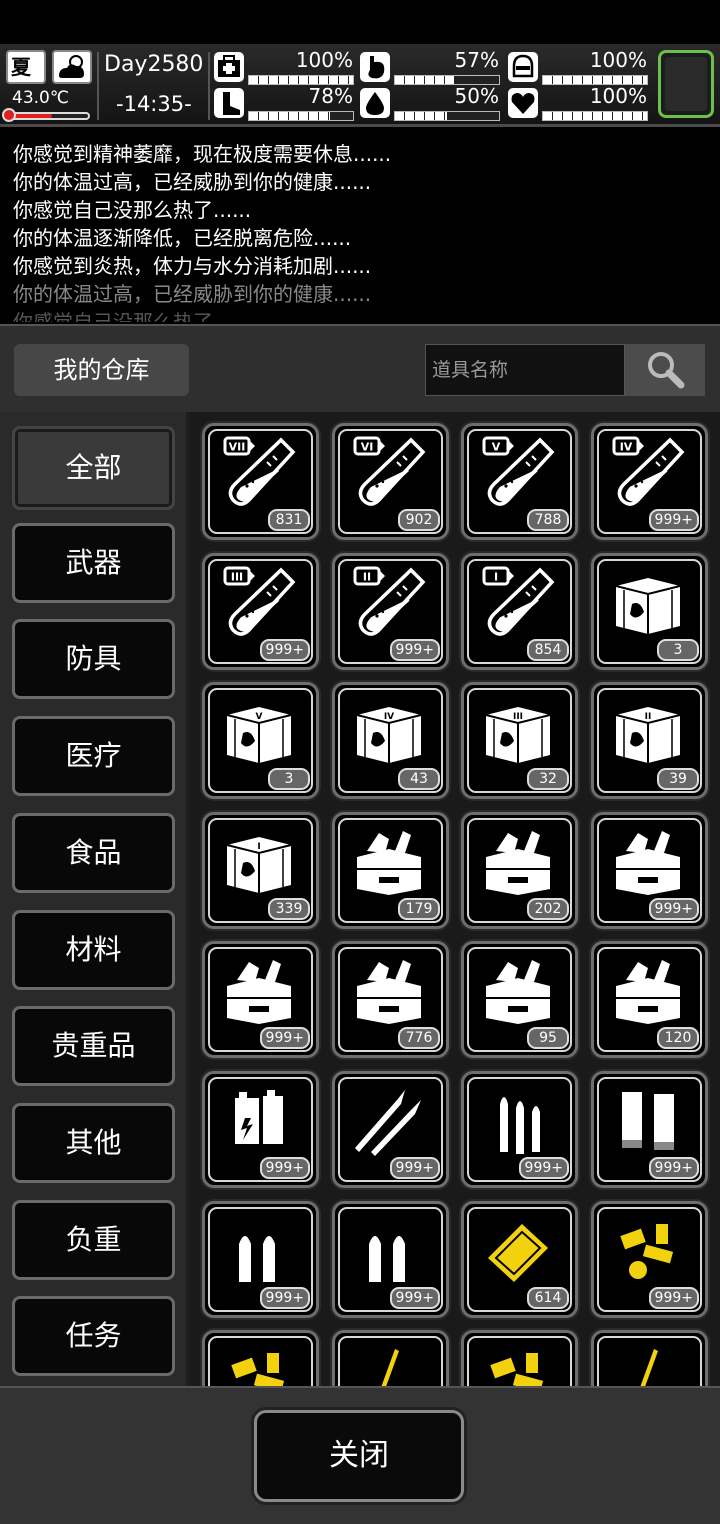  What do you see at coordinates (93, 1336) in the screenshot?
I see `category-quests: 任务` at bounding box center [93, 1336].